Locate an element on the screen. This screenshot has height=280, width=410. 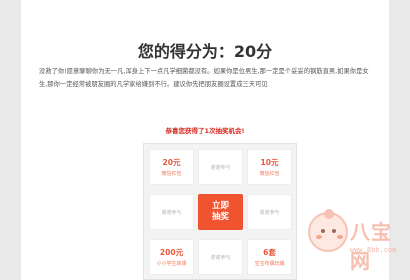
watermark-text: 八宝网 is located at coordinates (371, 246).